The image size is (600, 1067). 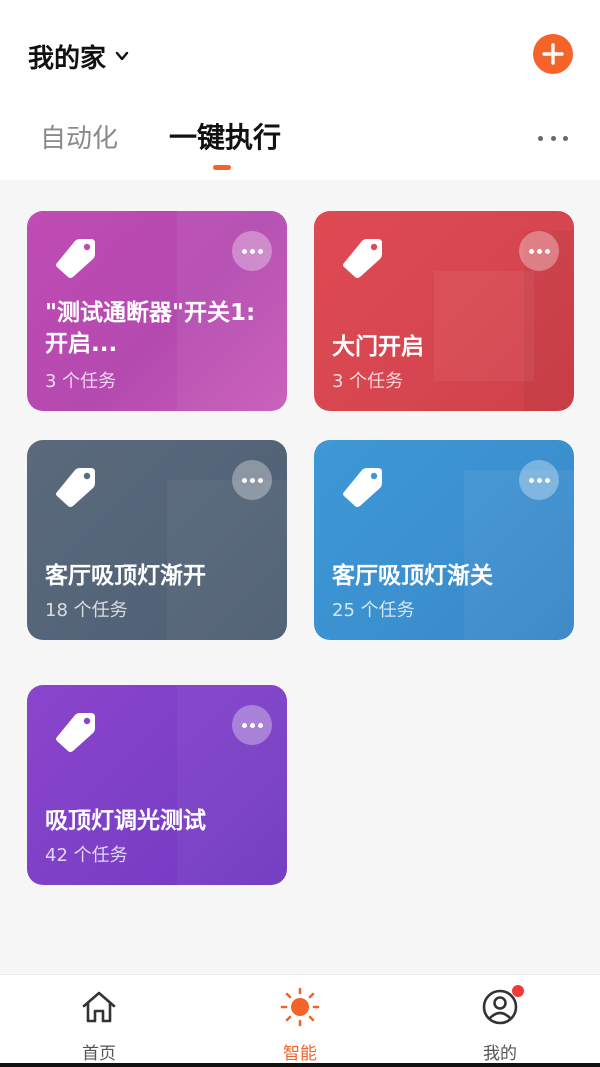 What do you see at coordinates (125, 821) in the screenshot?
I see `scene-title: 吸顶灯调光测试` at bounding box center [125, 821].